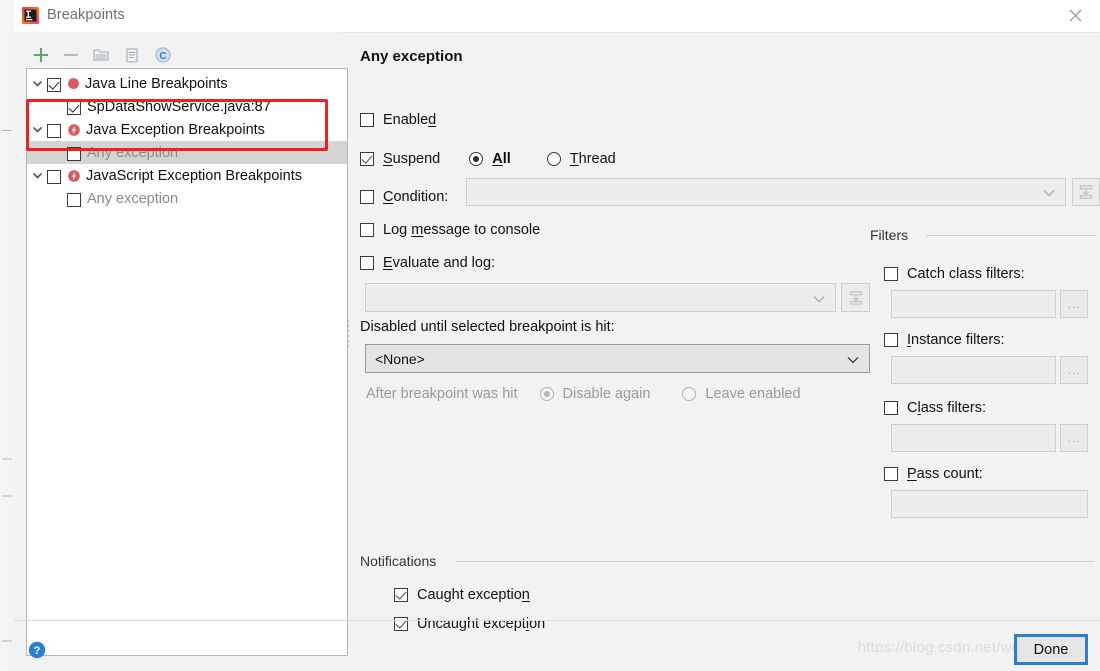 This screenshot has height=671, width=1100. Describe the element at coordinates (481, 624) in the screenshot. I see `uncaught-exception-label: Uncaught exception` at that location.